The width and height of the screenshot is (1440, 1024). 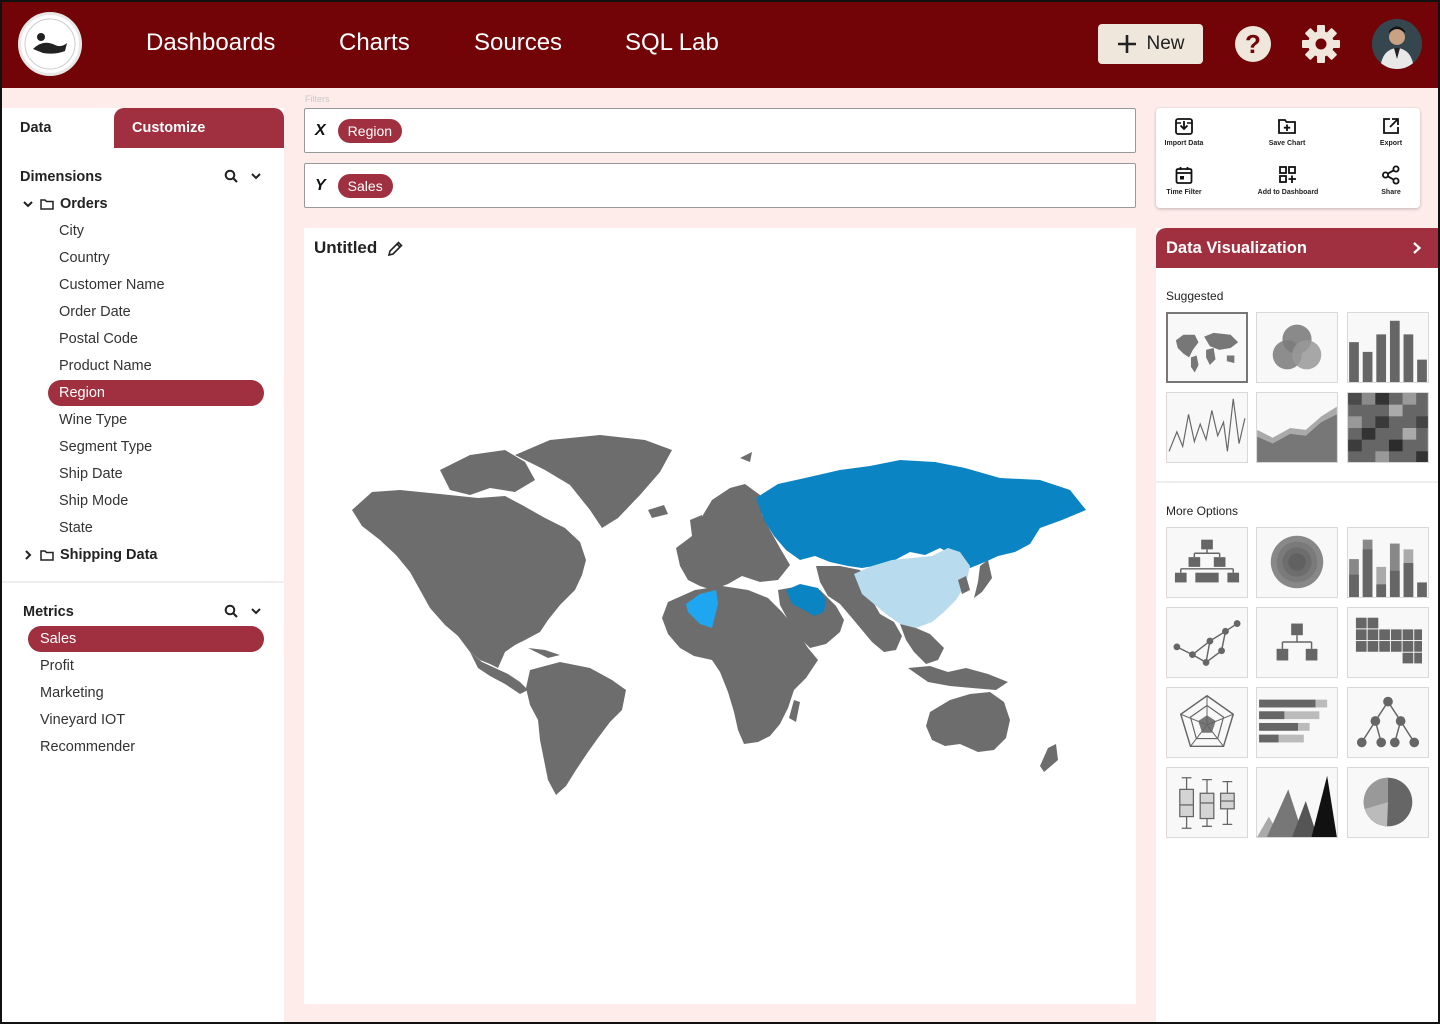 What do you see at coordinates (105, 447) in the screenshot?
I see `dimension-item: Segment Type` at bounding box center [105, 447].